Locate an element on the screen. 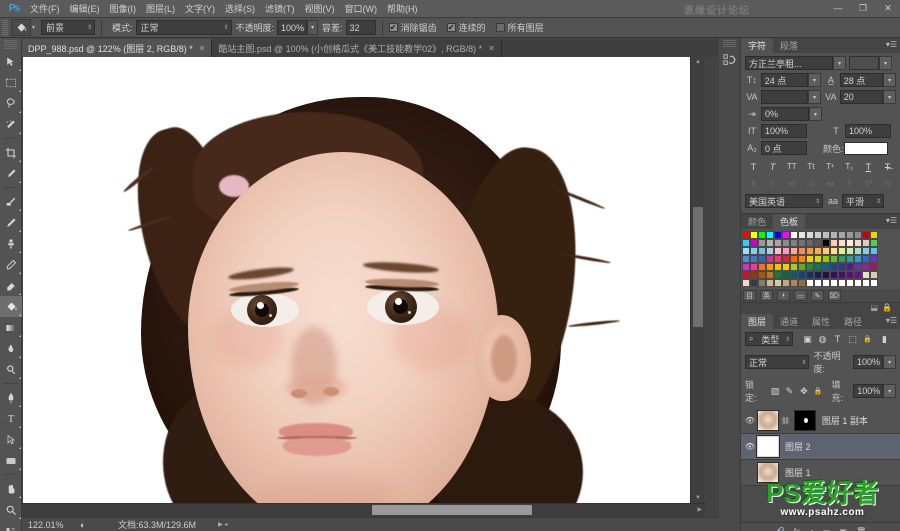  swatch-rect-button: ▭ is located at coordinates (800, 295).